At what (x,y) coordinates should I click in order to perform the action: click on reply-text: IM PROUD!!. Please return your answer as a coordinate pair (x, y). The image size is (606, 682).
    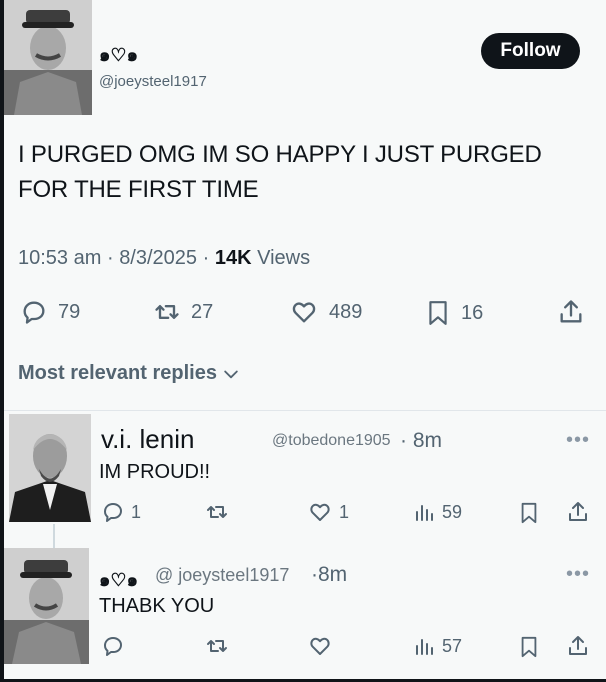
    Looking at the image, I should click on (155, 472).